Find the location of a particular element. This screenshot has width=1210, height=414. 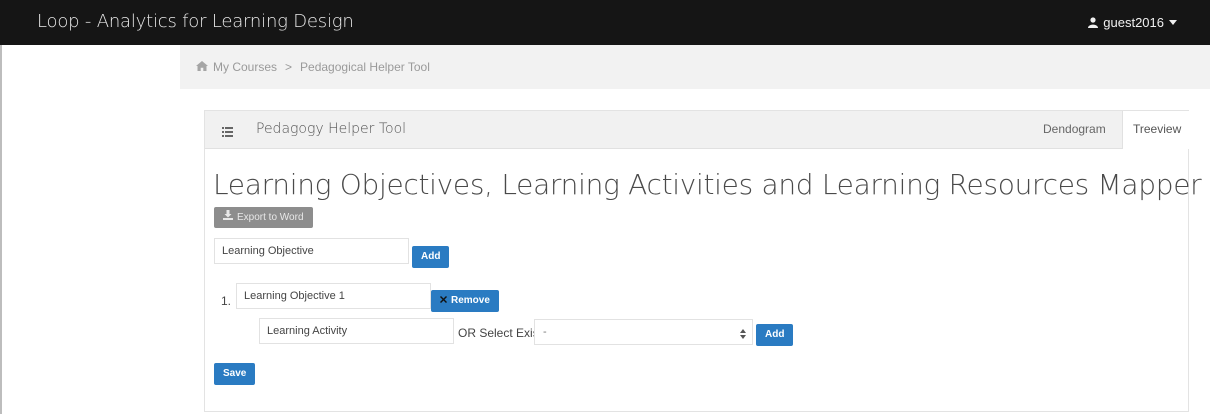

add-activity-button: Add is located at coordinates (775, 335).